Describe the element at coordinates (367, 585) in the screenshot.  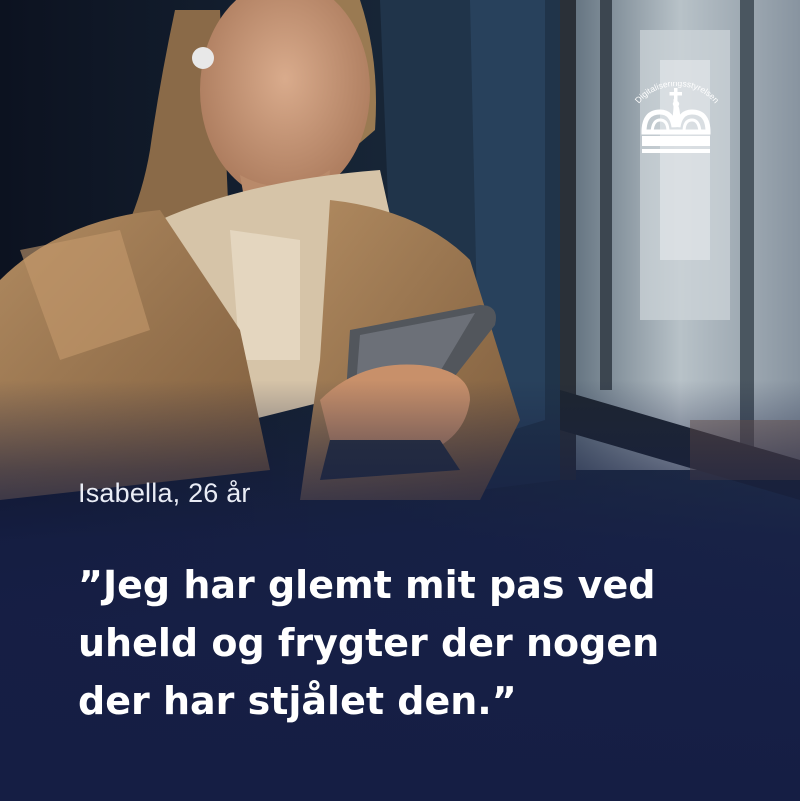
I see `quote-line-1: ”Jeg har glemt mit pas ved` at that location.